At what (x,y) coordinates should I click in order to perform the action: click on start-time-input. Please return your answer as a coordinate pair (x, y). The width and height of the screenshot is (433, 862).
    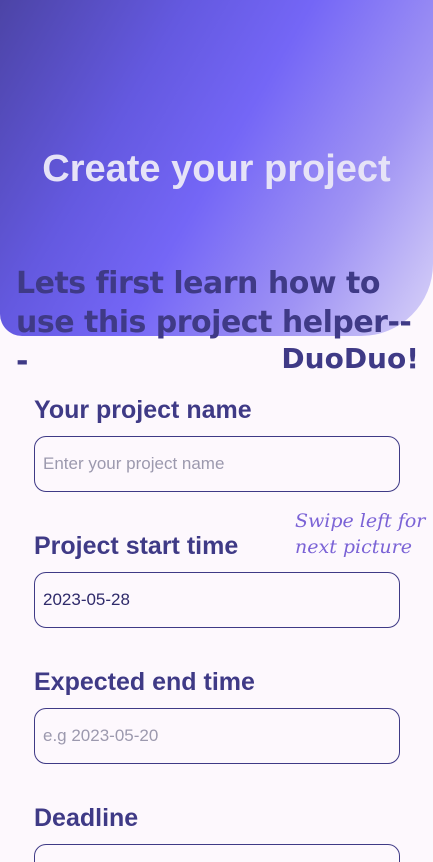
    Looking at the image, I should click on (217, 600).